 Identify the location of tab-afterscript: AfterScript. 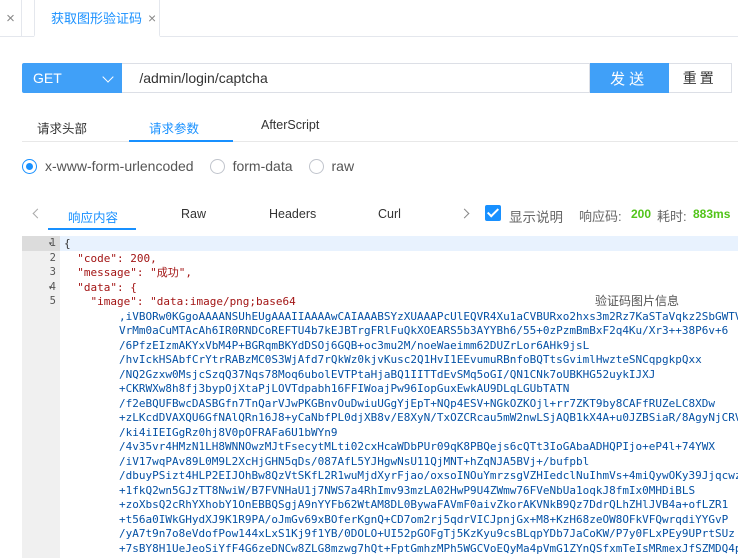
(290, 125).